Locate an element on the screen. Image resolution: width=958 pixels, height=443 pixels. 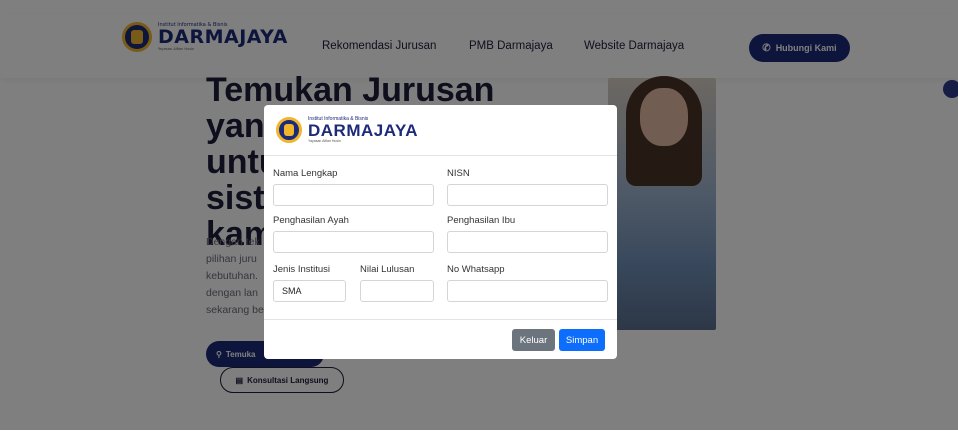
nilai-lulusan-input is located at coordinates (397, 291).